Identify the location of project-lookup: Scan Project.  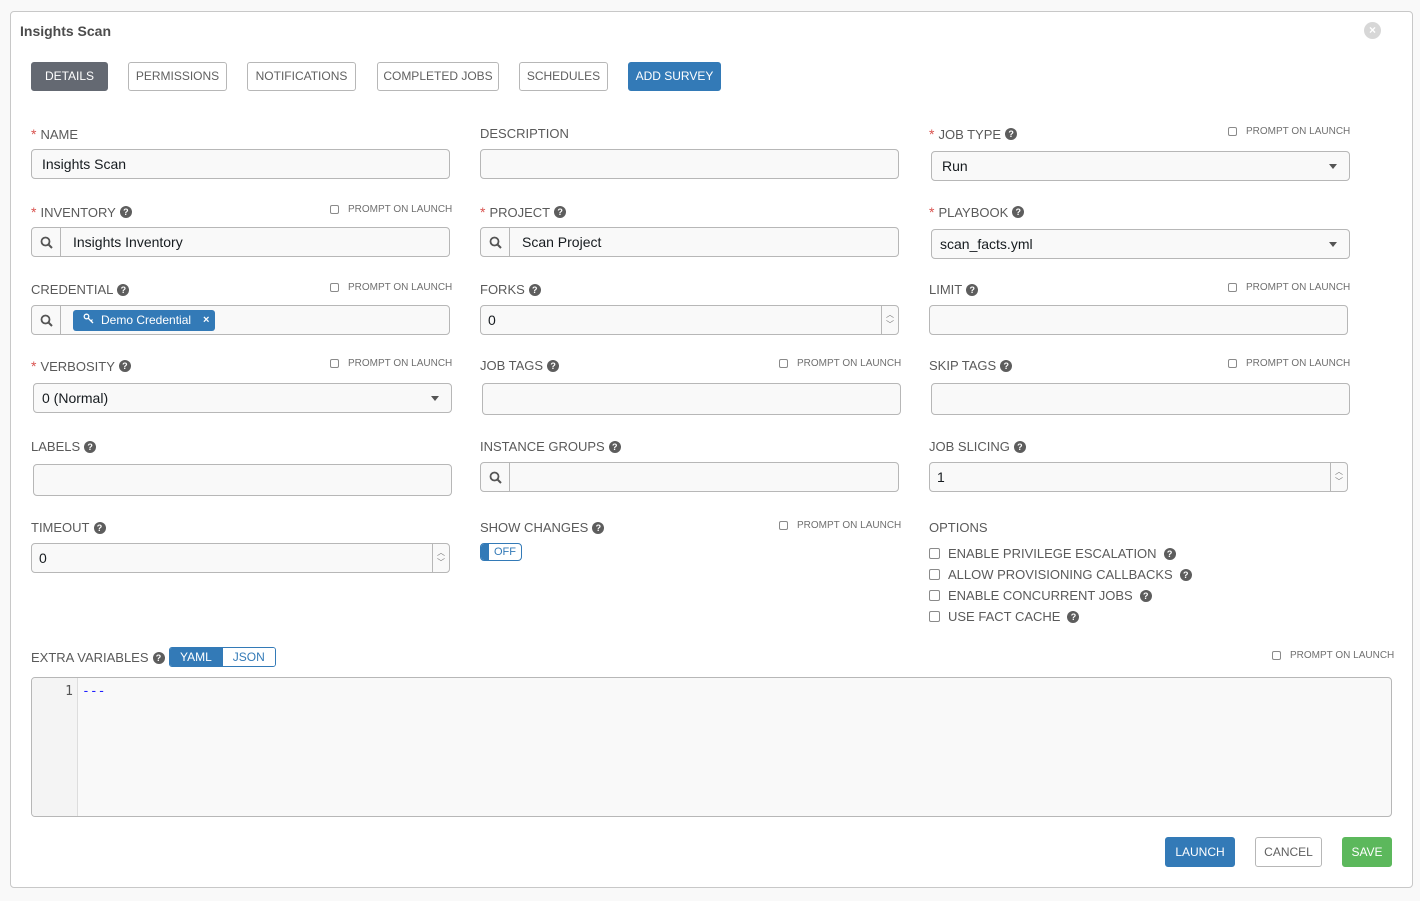
(689, 242).